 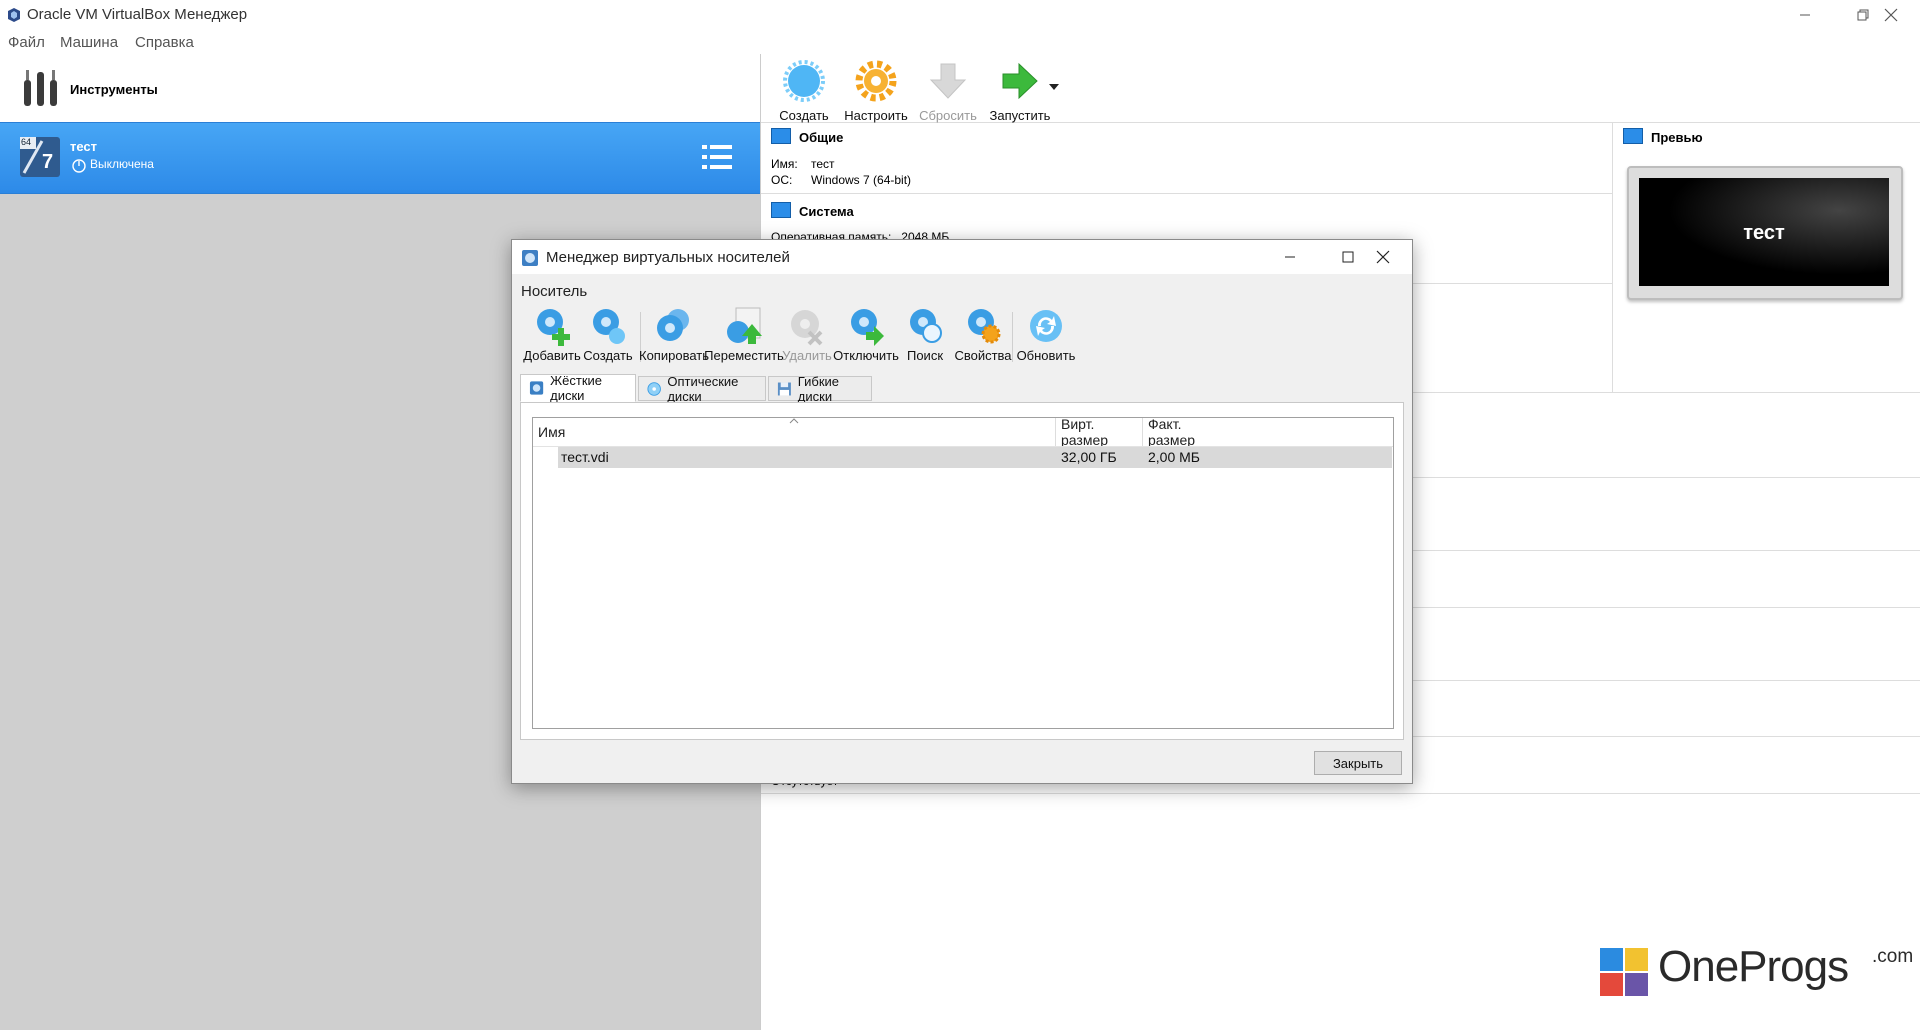 I want to click on system-title: Система, so click(x=826, y=211).